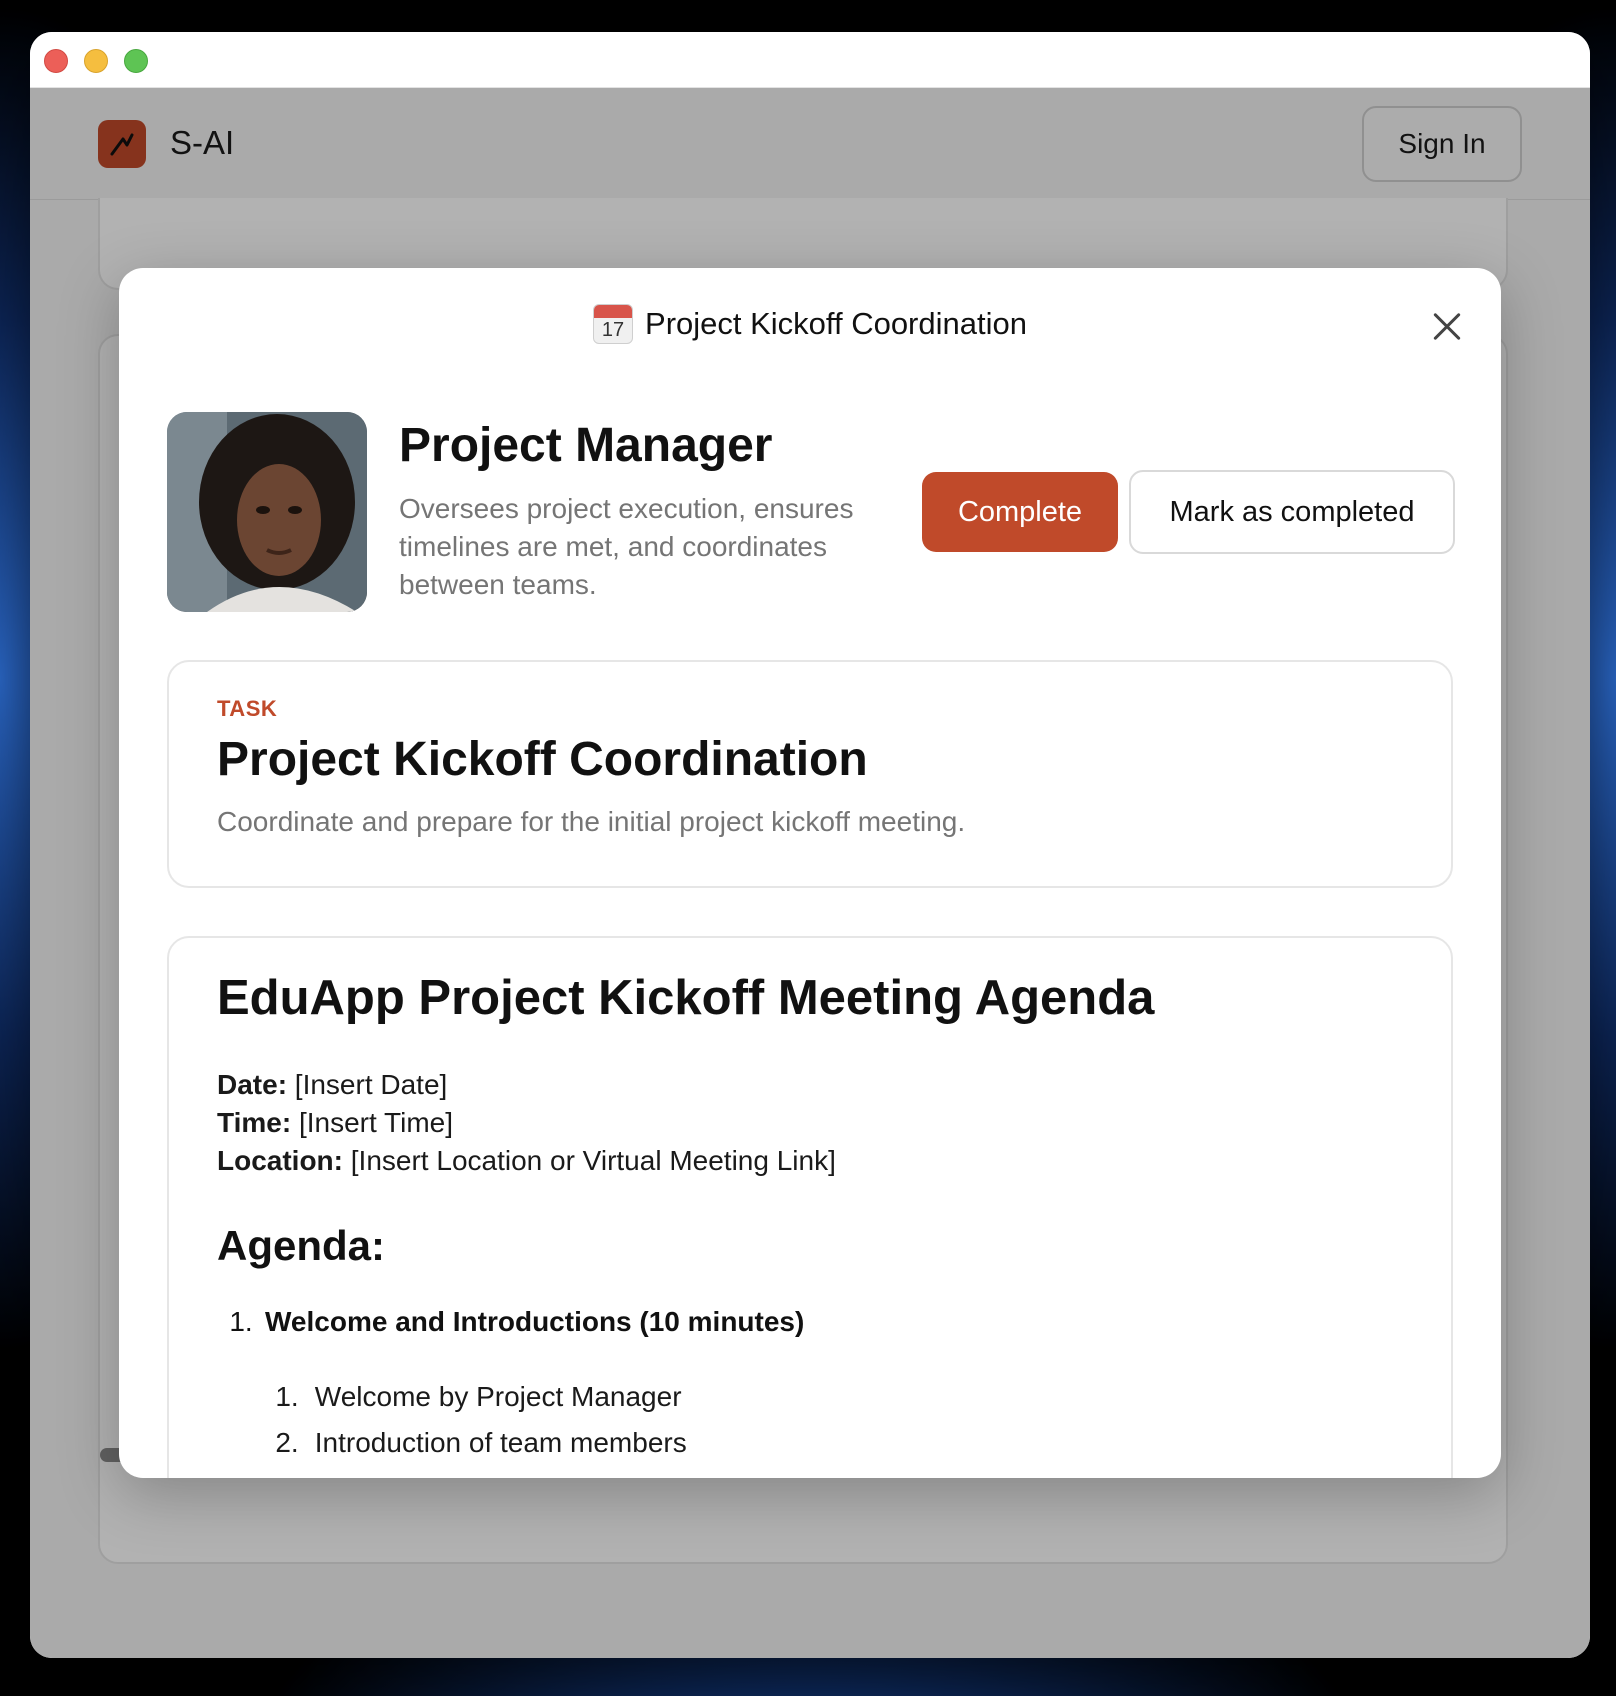 This screenshot has width=1616, height=1696. Describe the element at coordinates (481, 1442) in the screenshot. I see `list-item: 2. Introduction of team members` at that location.